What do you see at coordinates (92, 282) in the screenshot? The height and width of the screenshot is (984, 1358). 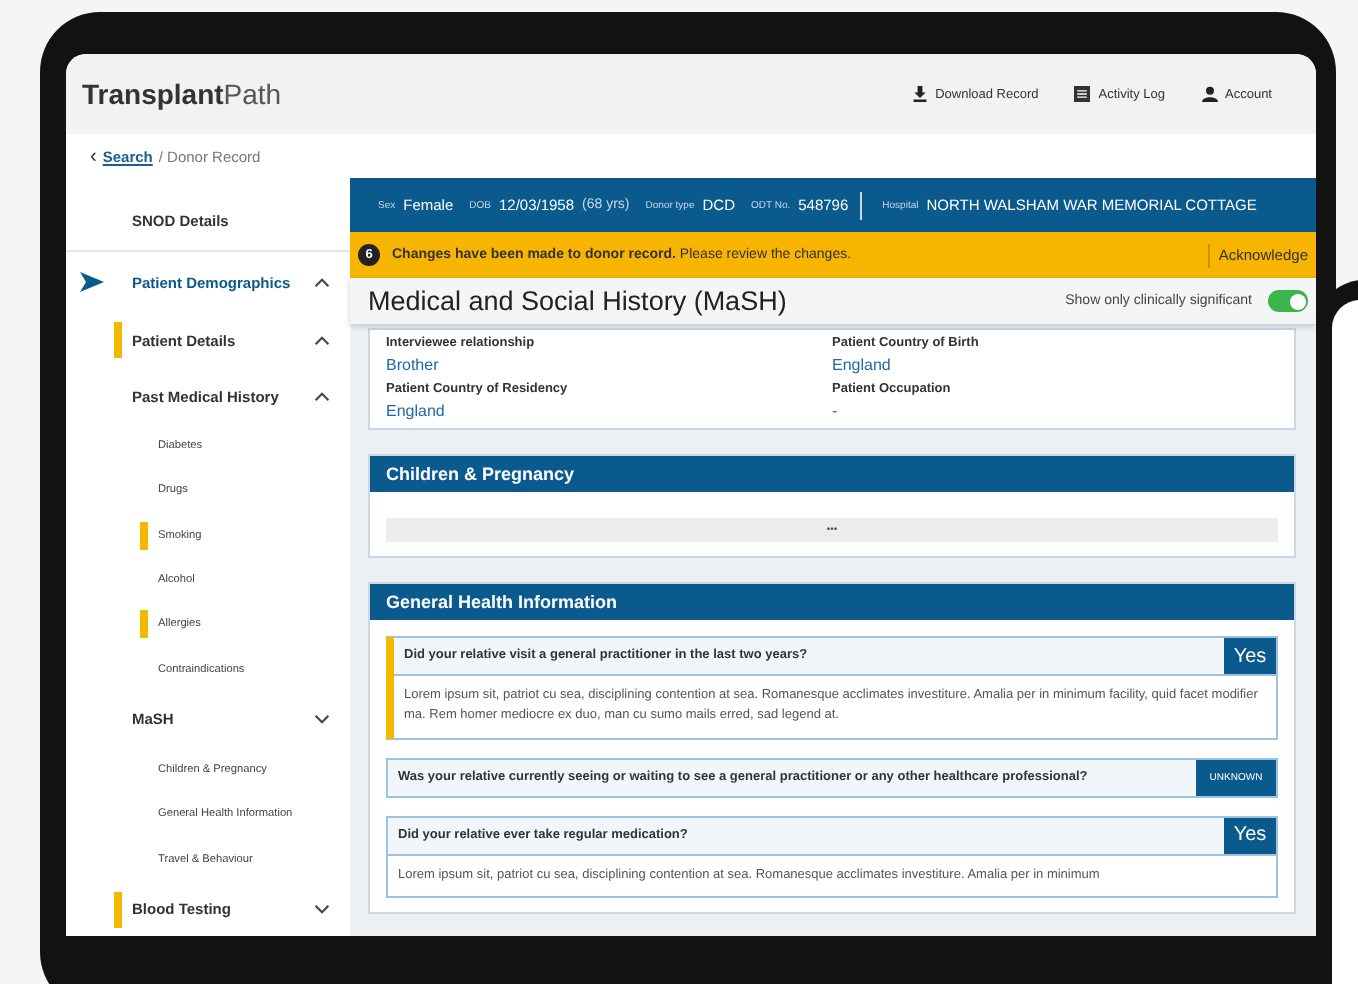 I see `pointer-arrow-icon` at bounding box center [92, 282].